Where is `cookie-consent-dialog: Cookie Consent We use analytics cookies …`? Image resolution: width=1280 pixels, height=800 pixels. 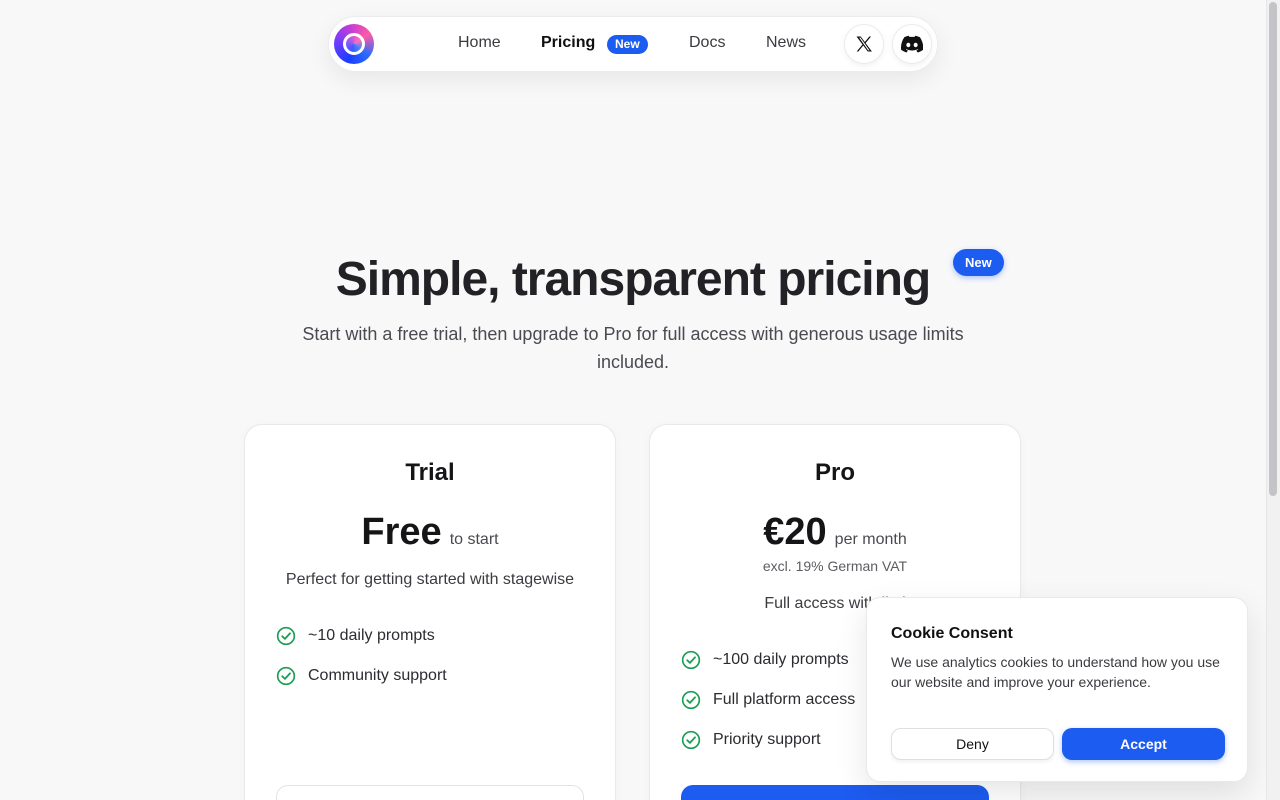
cookie-consent-dialog: Cookie Consent We use analytics cookies … is located at coordinates (1057, 689).